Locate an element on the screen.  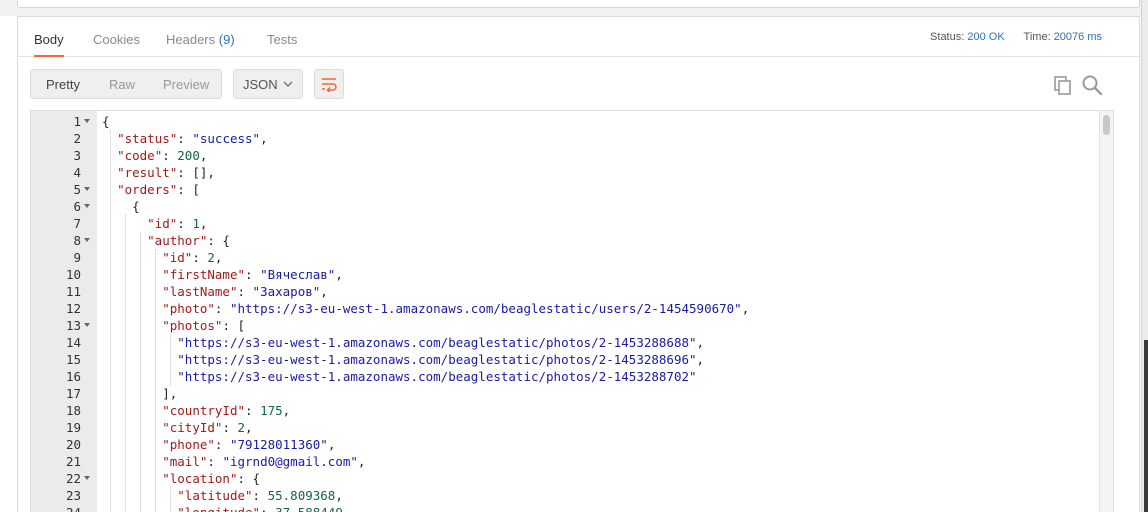
line-number-row: 6 is located at coordinates (64, 206).